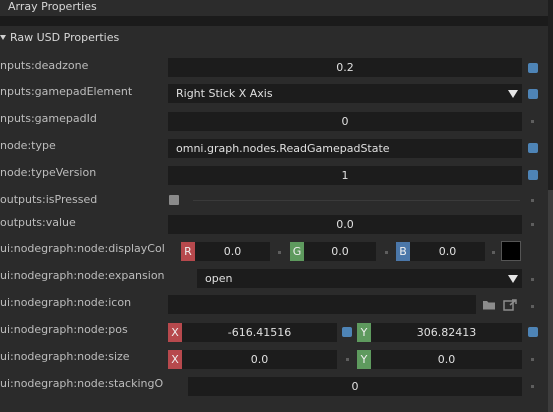 The image size is (553, 412). Describe the element at coordinates (345, 224) in the screenshot. I see `output-value-field: 0.0` at that location.